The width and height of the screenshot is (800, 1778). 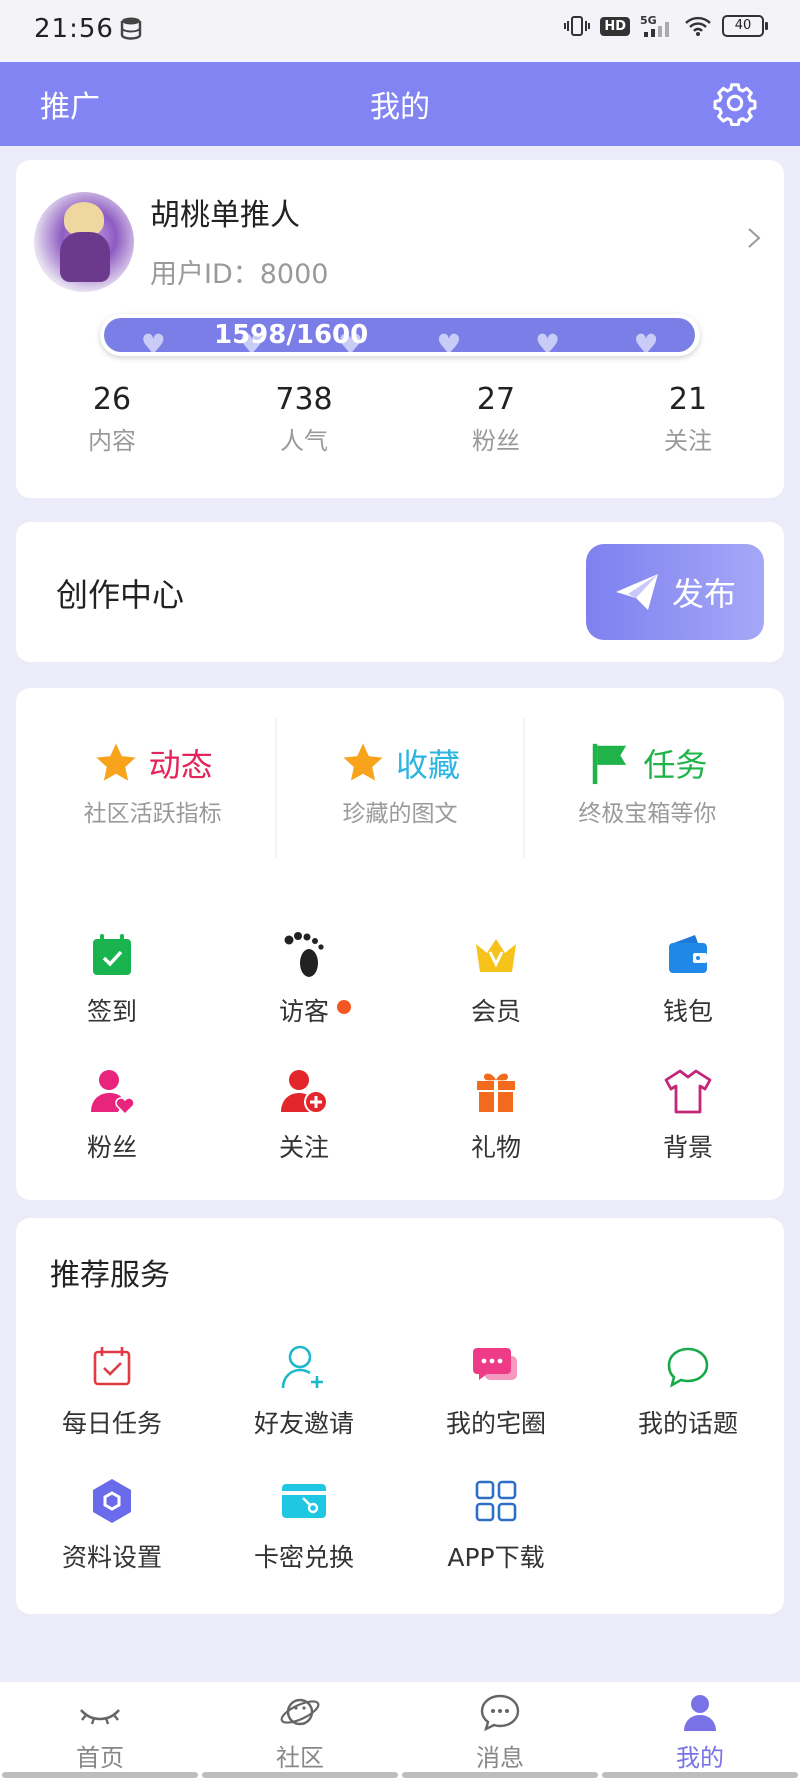 I want to click on eye-closed-icon, so click(x=100, y=1717).